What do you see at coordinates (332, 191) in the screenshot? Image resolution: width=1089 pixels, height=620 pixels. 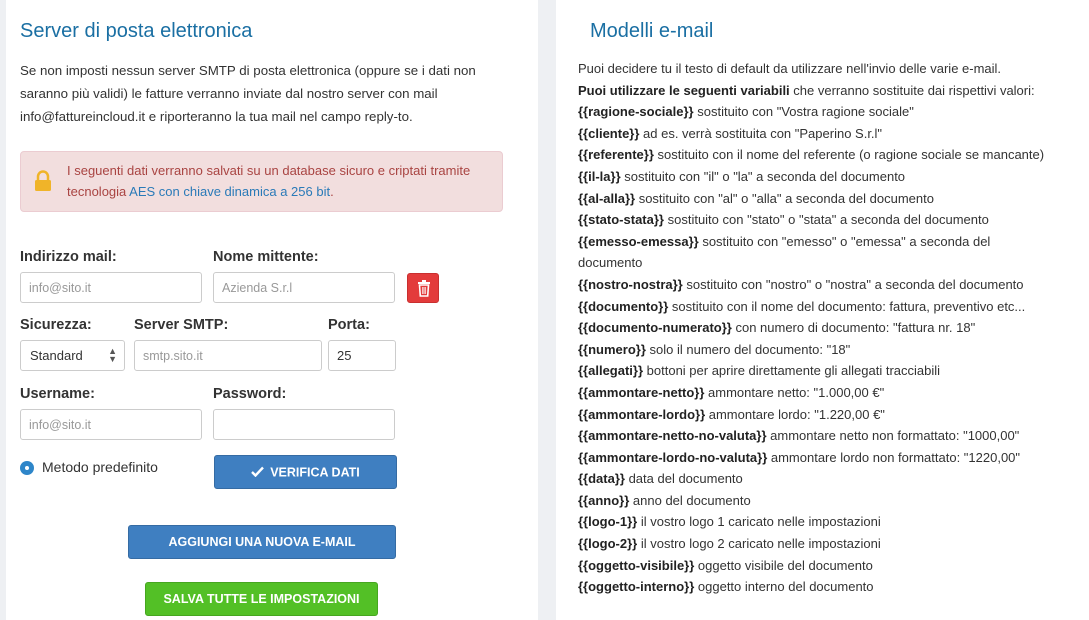 I see `alert-end: .` at bounding box center [332, 191].